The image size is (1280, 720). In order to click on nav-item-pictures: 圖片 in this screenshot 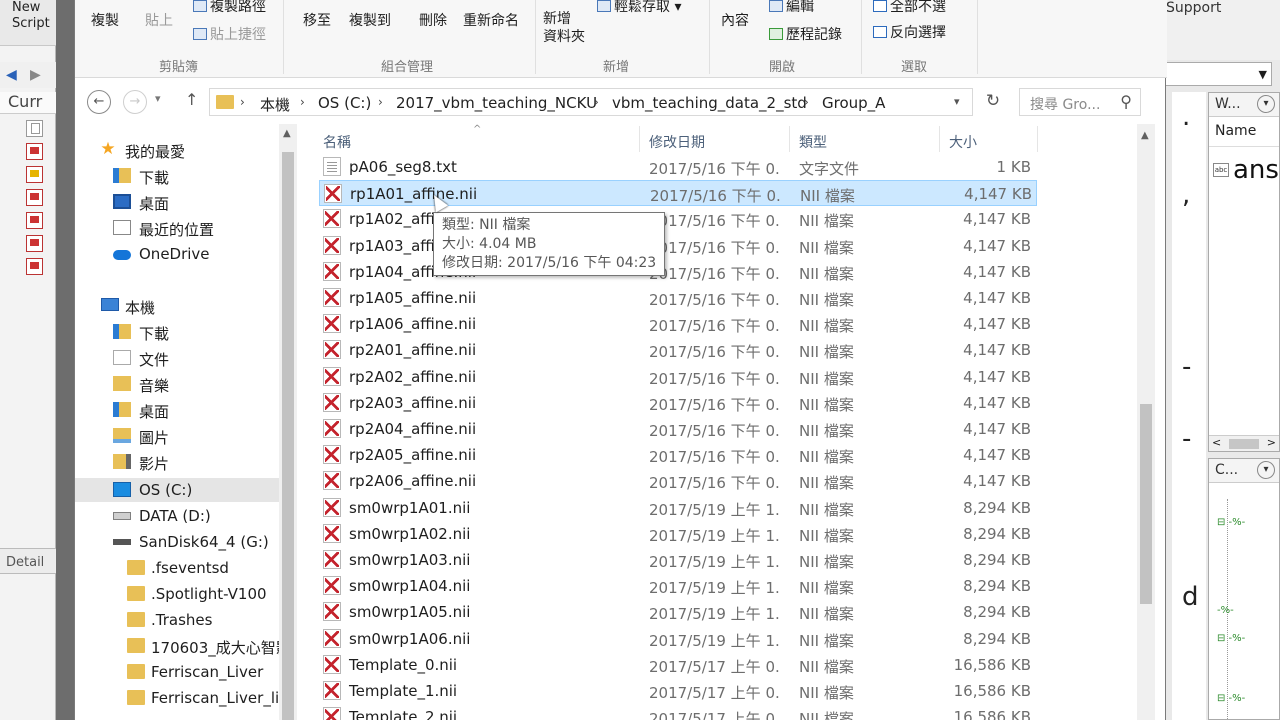, I will do `click(177, 436)`.